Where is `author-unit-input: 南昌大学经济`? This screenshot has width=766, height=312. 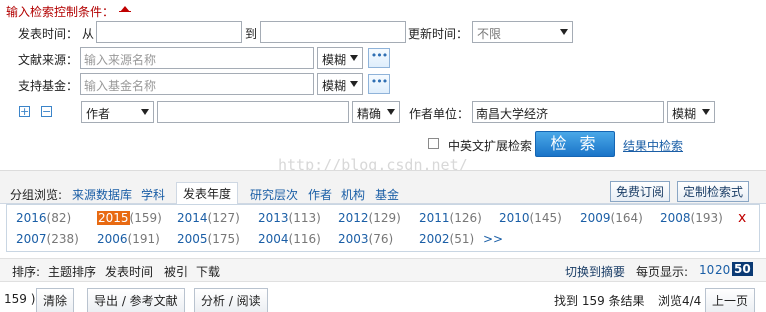
author-unit-input: 南昌大学经济 is located at coordinates (568, 112).